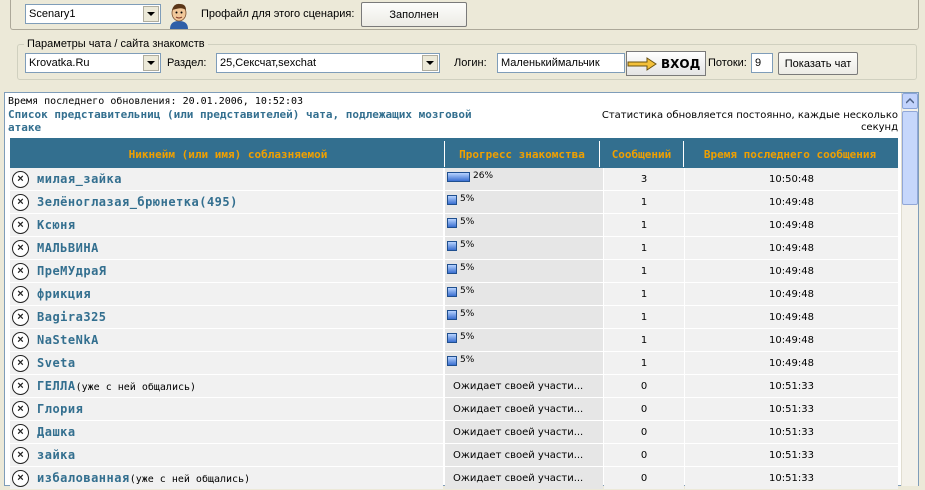 This screenshot has height=490, width=925. I want to click on cell-name: × NaSteNkA, so click(226, 340).